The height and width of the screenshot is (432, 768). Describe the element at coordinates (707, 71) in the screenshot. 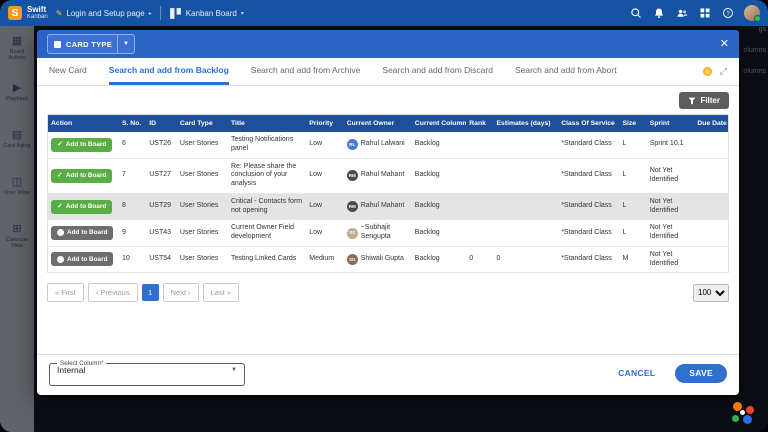

I see `sun-icon` at that location.